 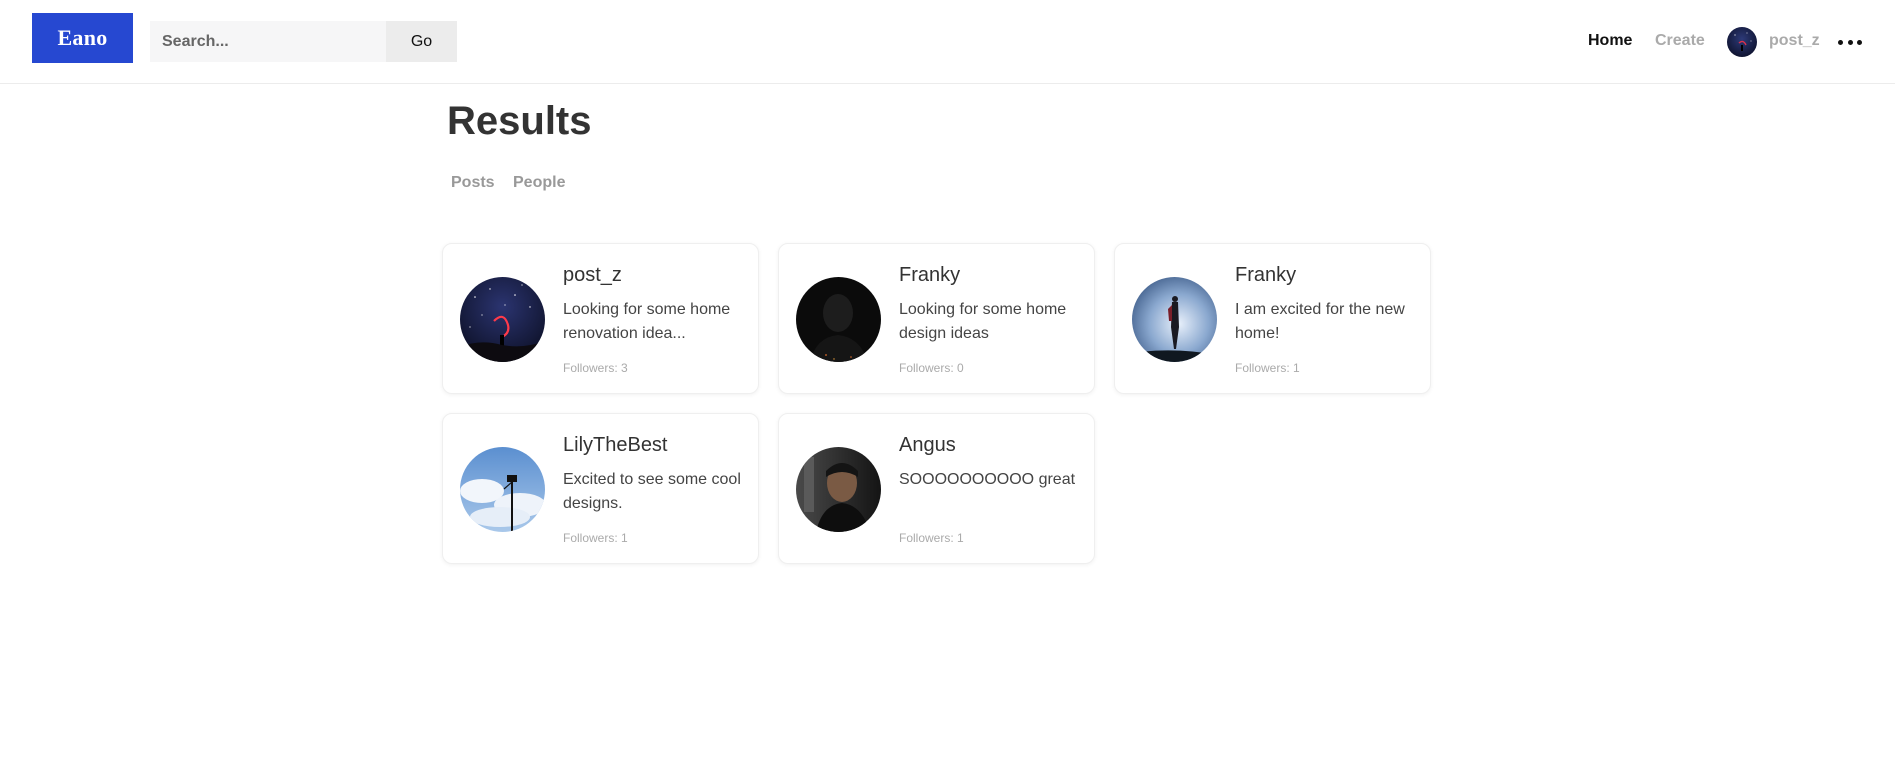 What do you see at coordinates (987, 479) in the screenshot?
I see `card-bio: SOOOOOOOOOO great` at bounding box center [987, 479].